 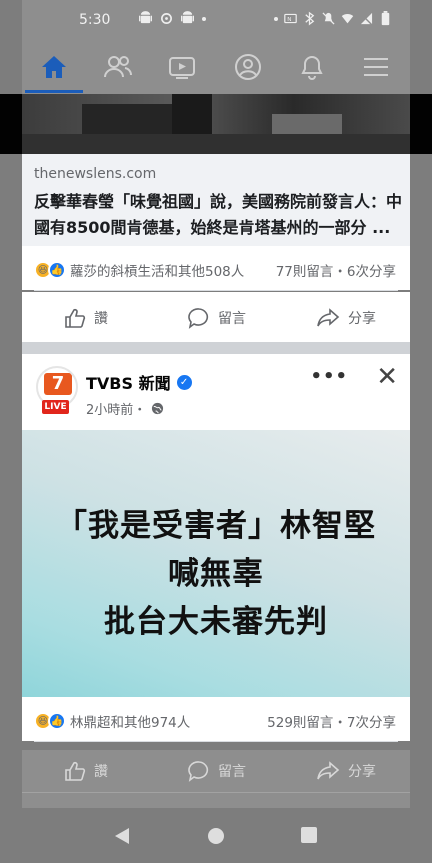 I want to click on facebook-top-nav, so click(x=216, y=67).